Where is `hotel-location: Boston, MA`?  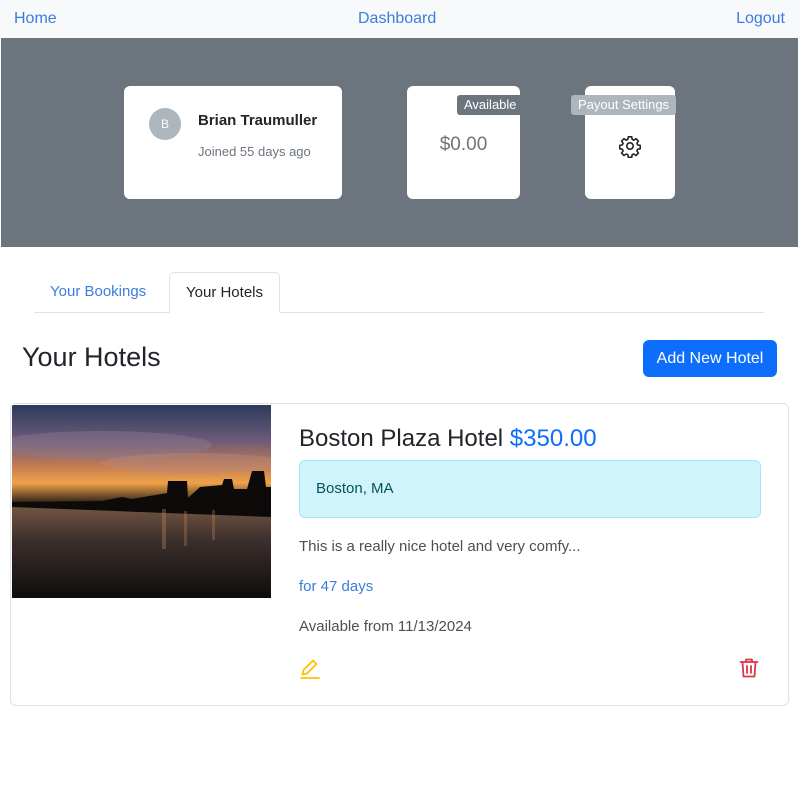 hotel-location: Boston, MA is located at coordinates (530, 489).